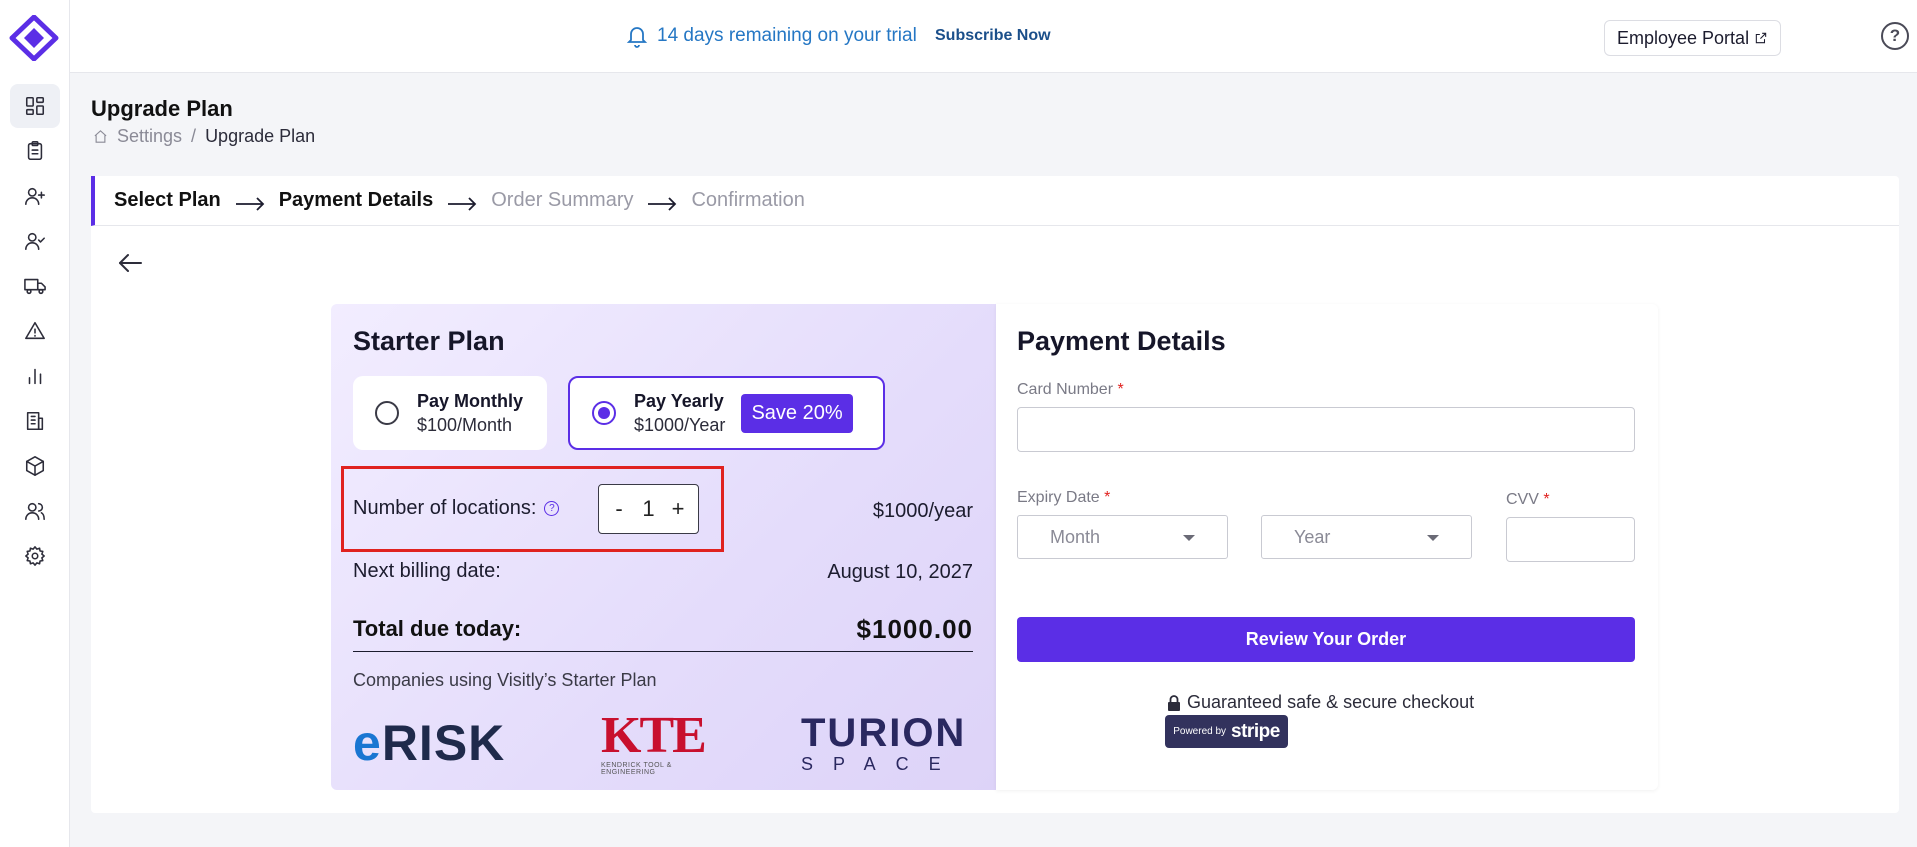 The width and height of the screenshot is (1917, 847). Describe the element at coordinates (1331, 702) in the screenshot. I see `secure-checkout-text: Guaranteed safe & secure checkout` at that location.